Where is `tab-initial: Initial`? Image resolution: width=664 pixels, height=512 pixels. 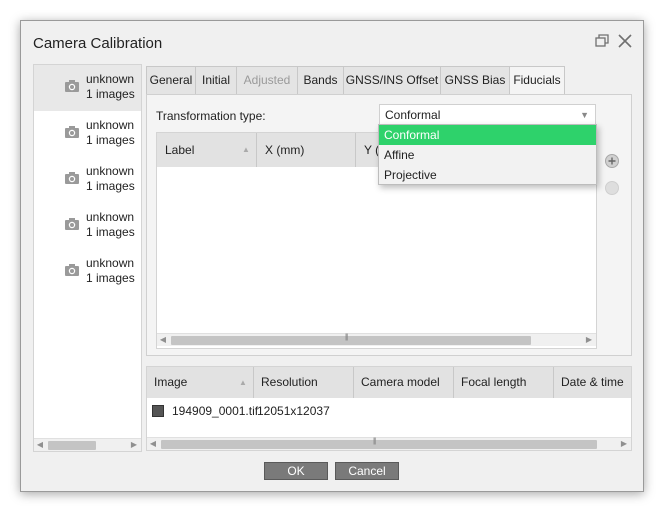
tab-initial: Initial is located at coordinates (216, 80).